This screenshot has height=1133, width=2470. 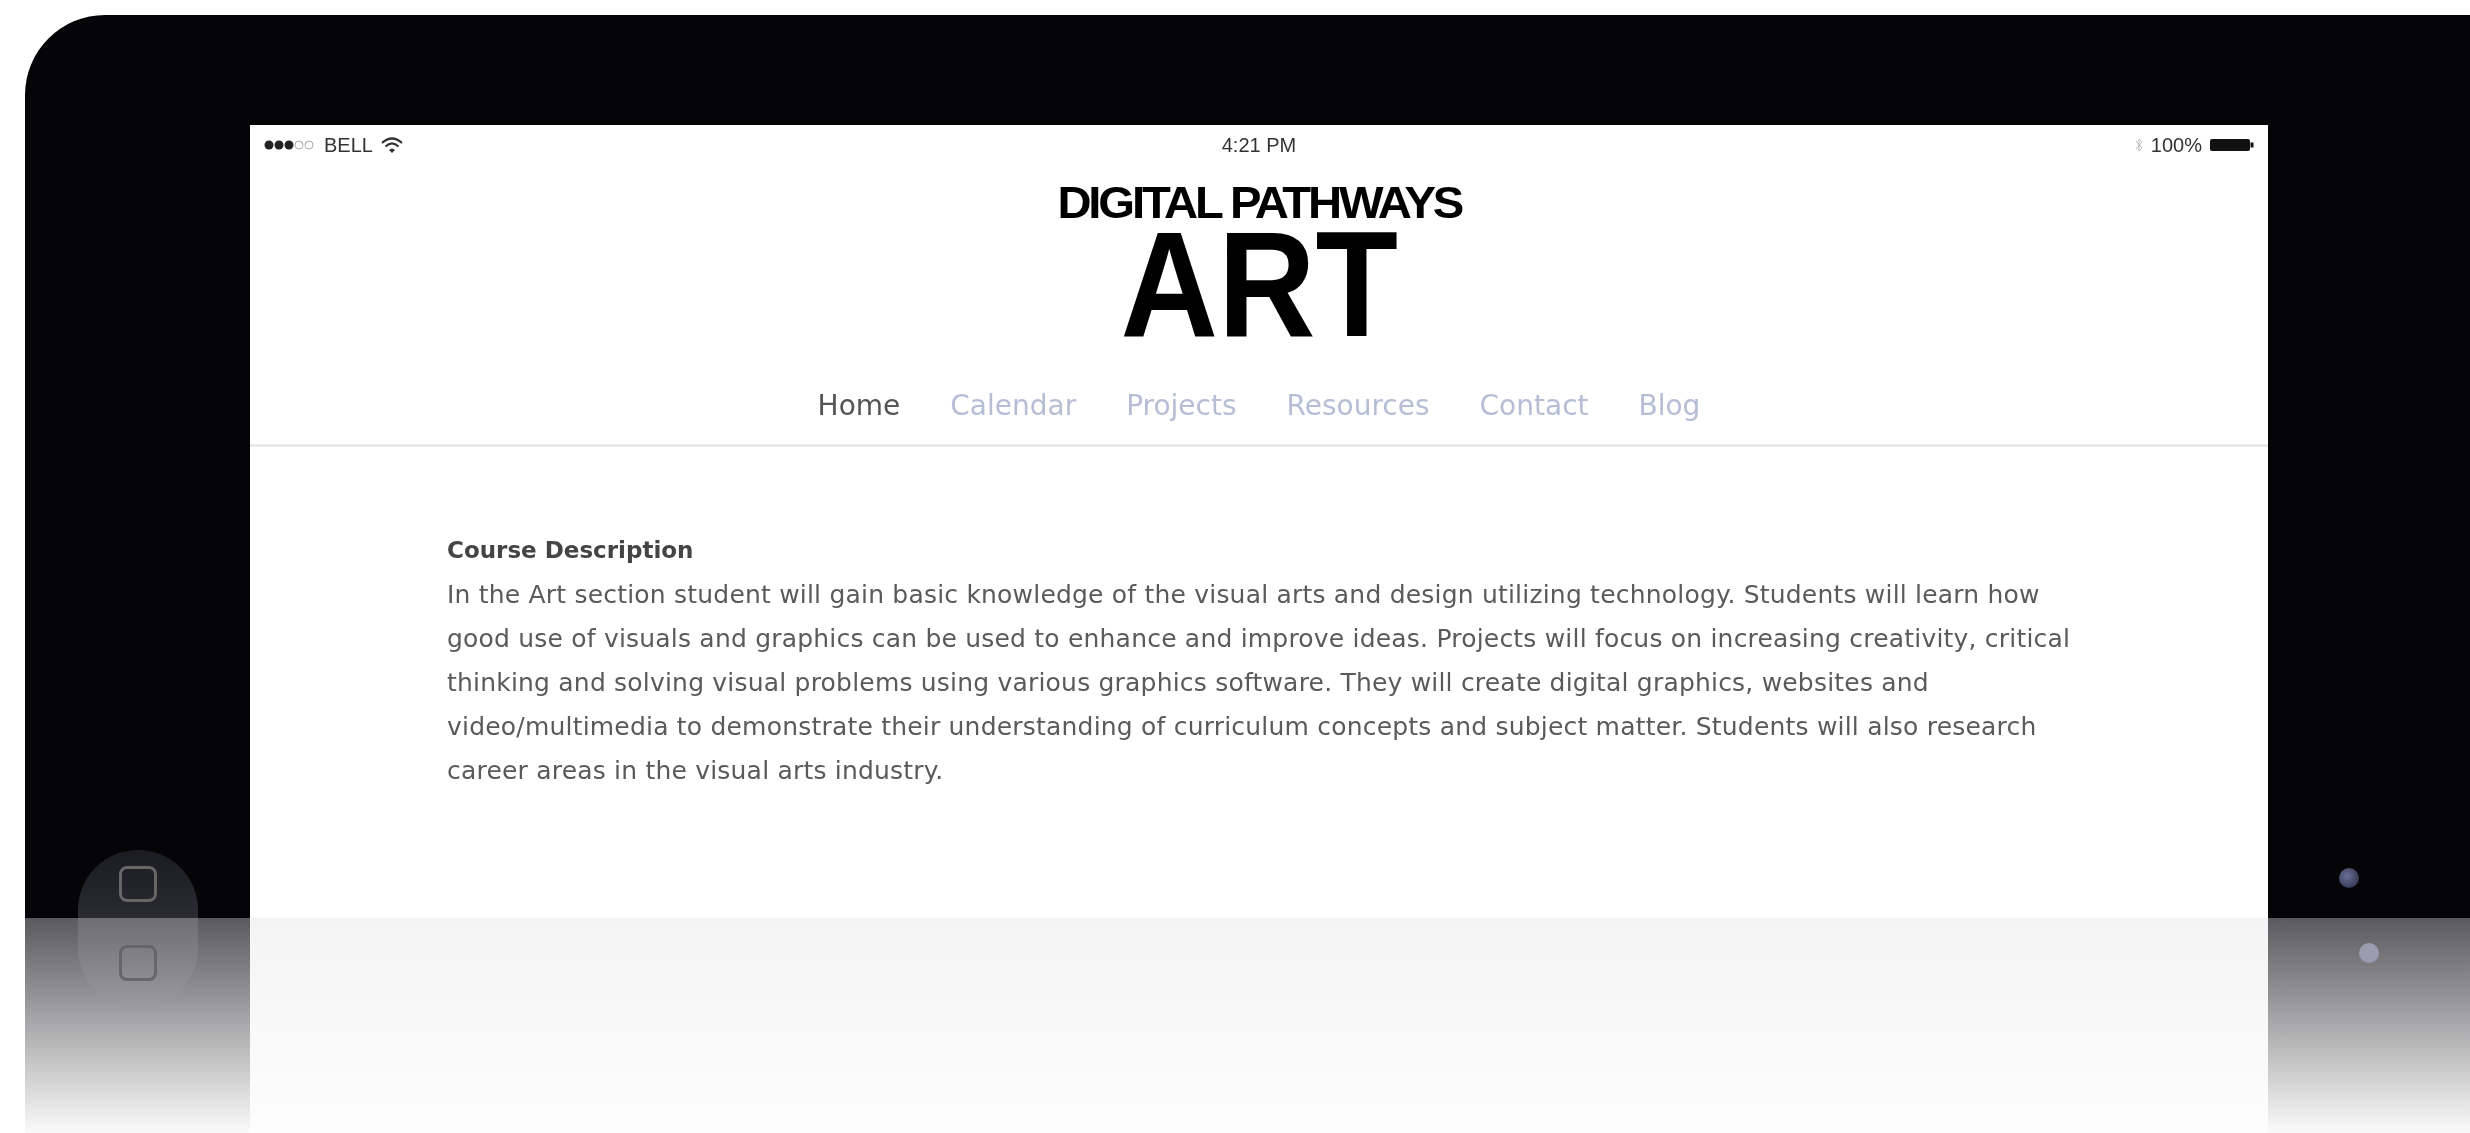 What do you see at coordinates (1534, 405) in the screenshot?
I see `nav-link: Contact` at bounding box center [1534, 405].